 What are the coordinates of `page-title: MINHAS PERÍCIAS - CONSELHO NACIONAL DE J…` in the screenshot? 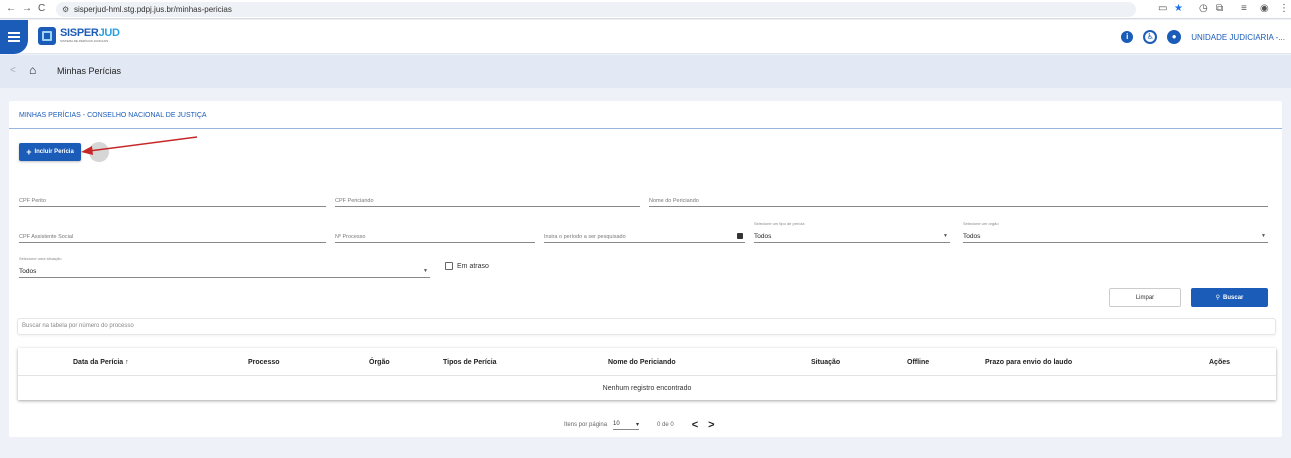 It's located at (113, 115).